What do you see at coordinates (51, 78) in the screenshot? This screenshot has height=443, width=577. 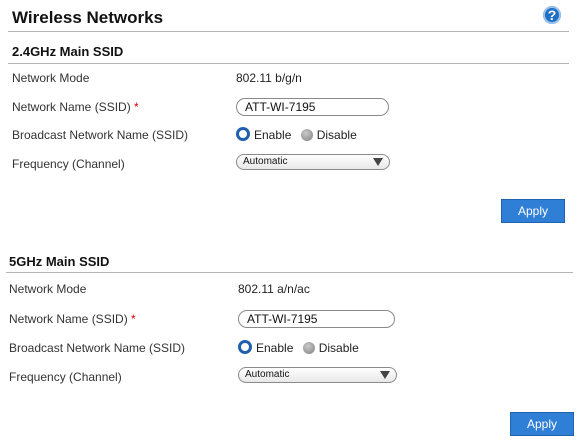 I see `network-mode-label-2-4ghz: Network Mode` at bounding box center [51, 78].